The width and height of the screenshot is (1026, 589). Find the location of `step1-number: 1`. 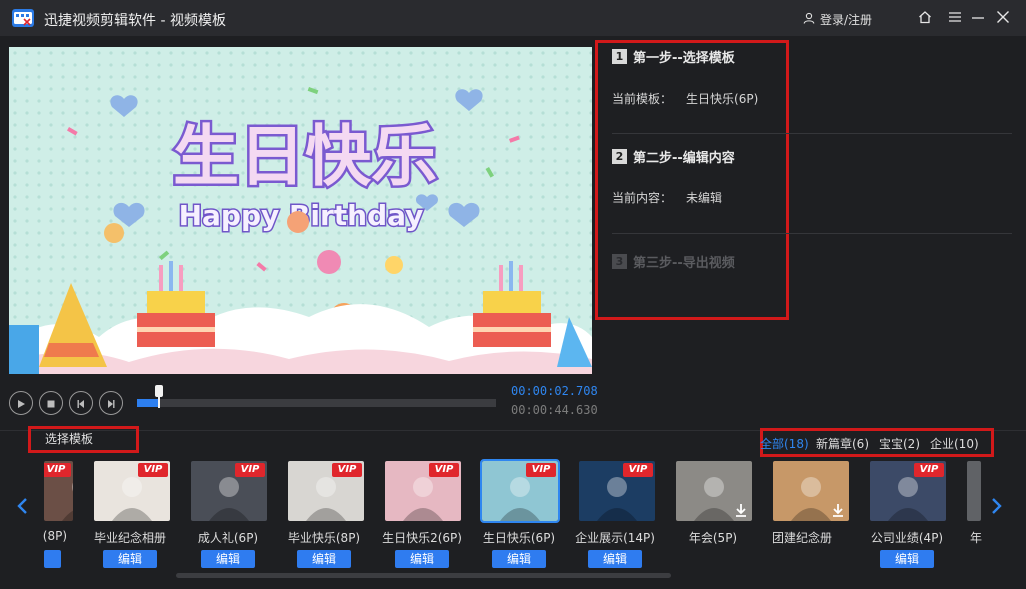

step1-number: 1 is located at coordinates (619, 56).